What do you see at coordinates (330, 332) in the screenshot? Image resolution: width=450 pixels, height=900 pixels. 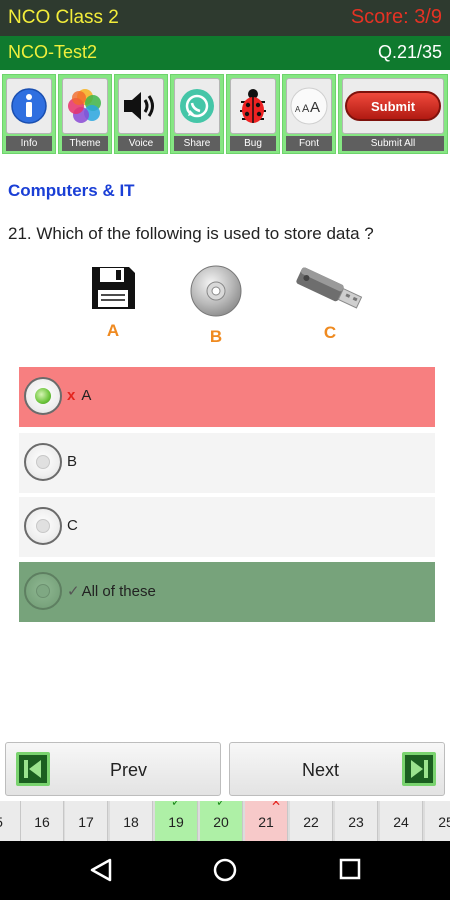 I see `option-image-label-c: C` at bounding box center [330, 332].